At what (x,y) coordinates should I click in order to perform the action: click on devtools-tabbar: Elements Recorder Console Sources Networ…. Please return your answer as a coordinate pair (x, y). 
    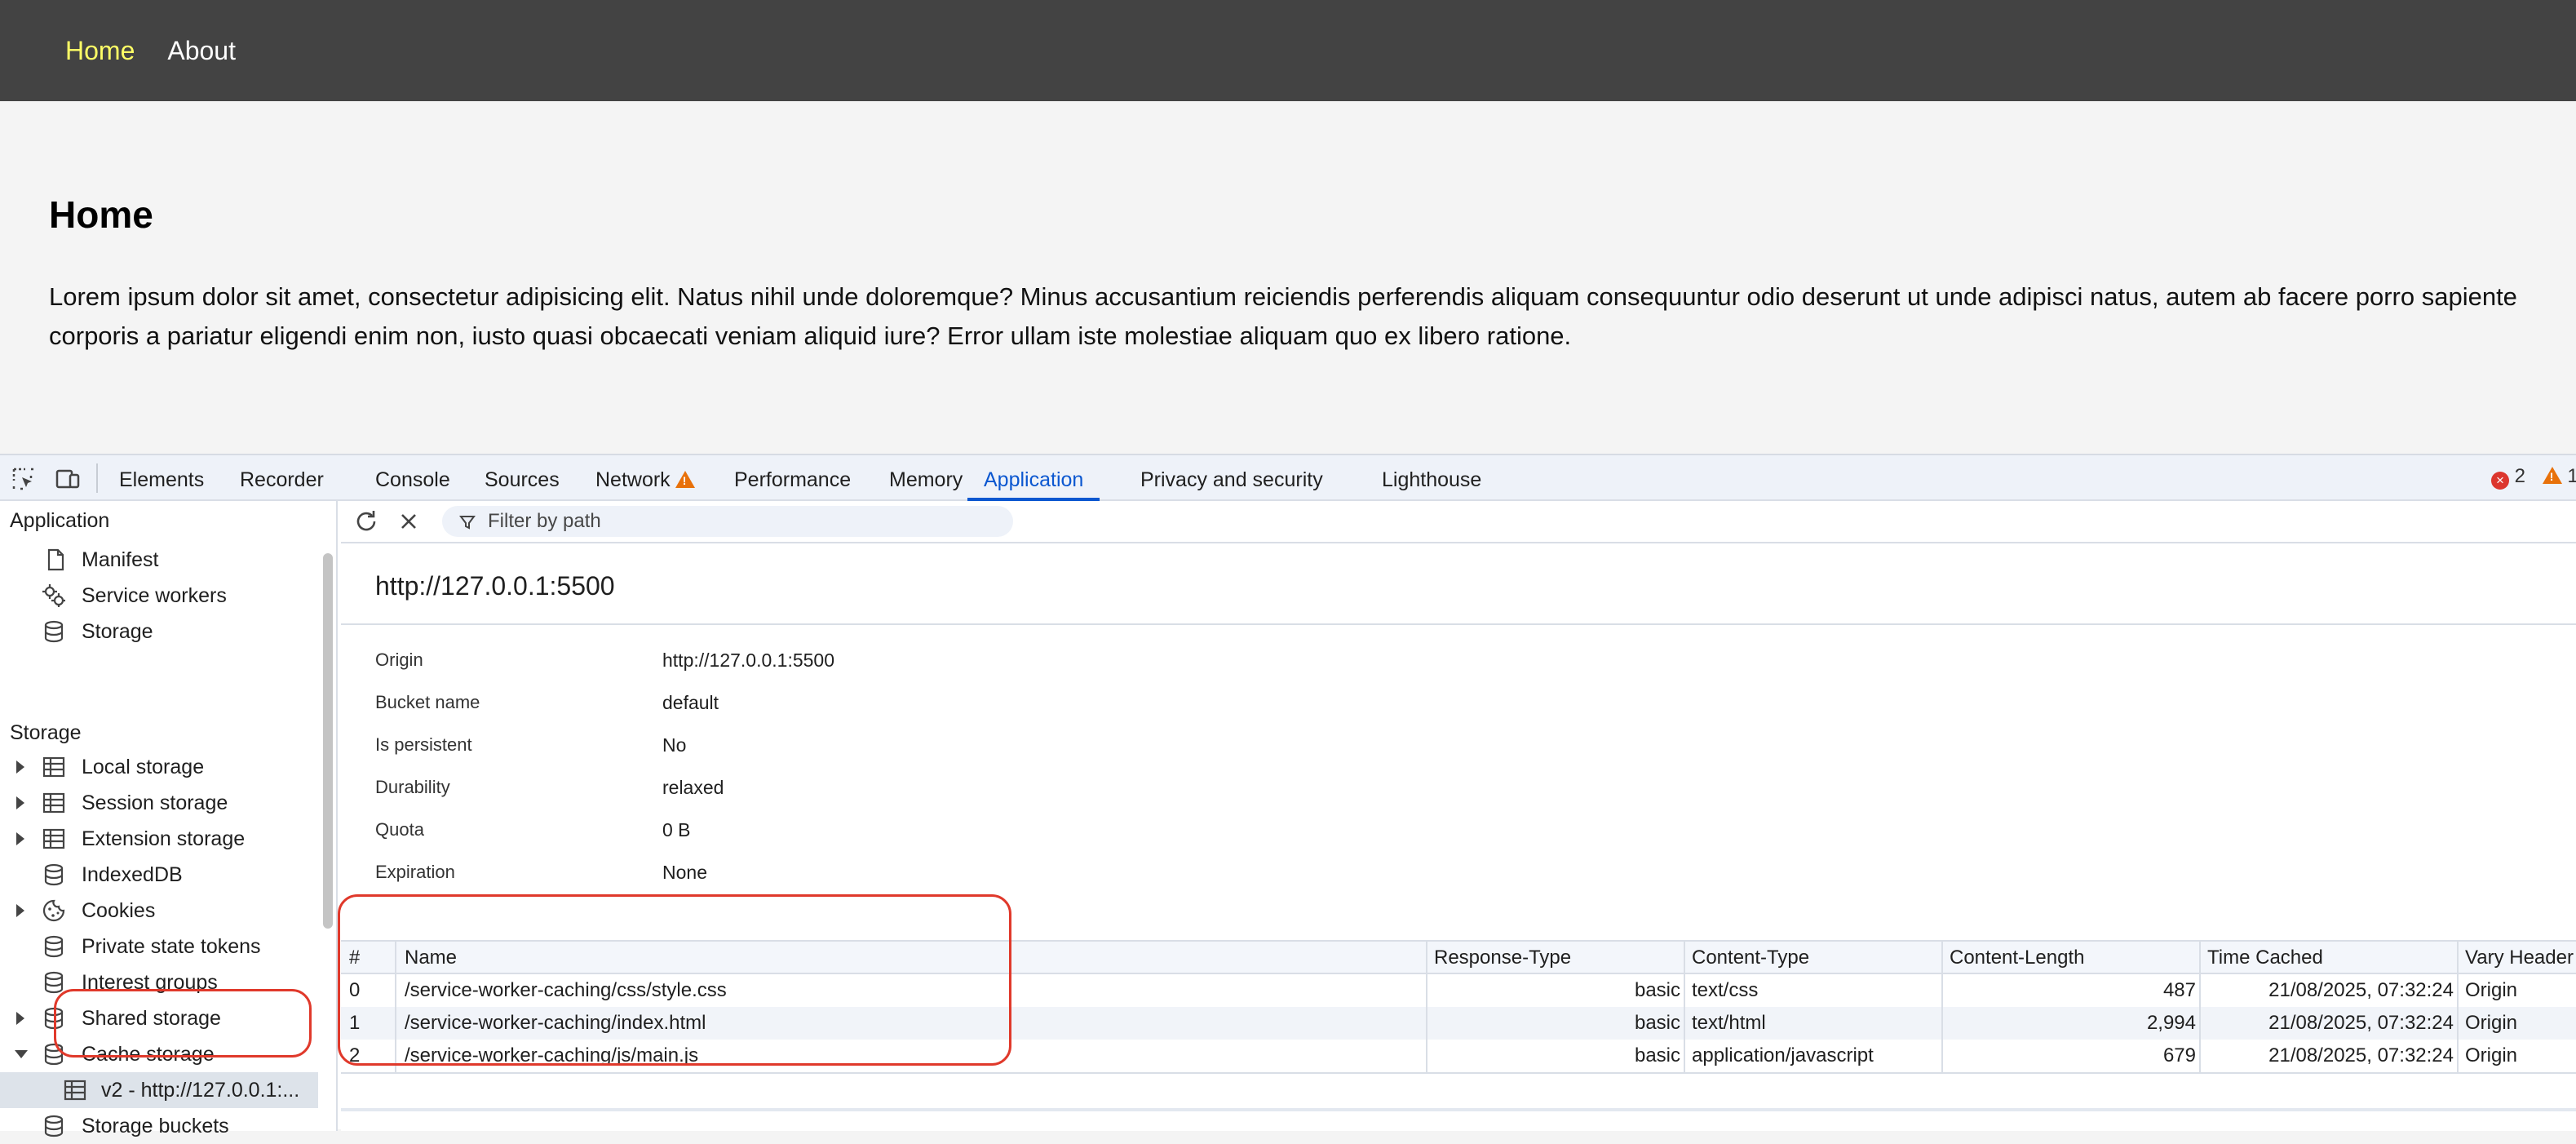
    Looking at the image, I should click on (1288, 478).